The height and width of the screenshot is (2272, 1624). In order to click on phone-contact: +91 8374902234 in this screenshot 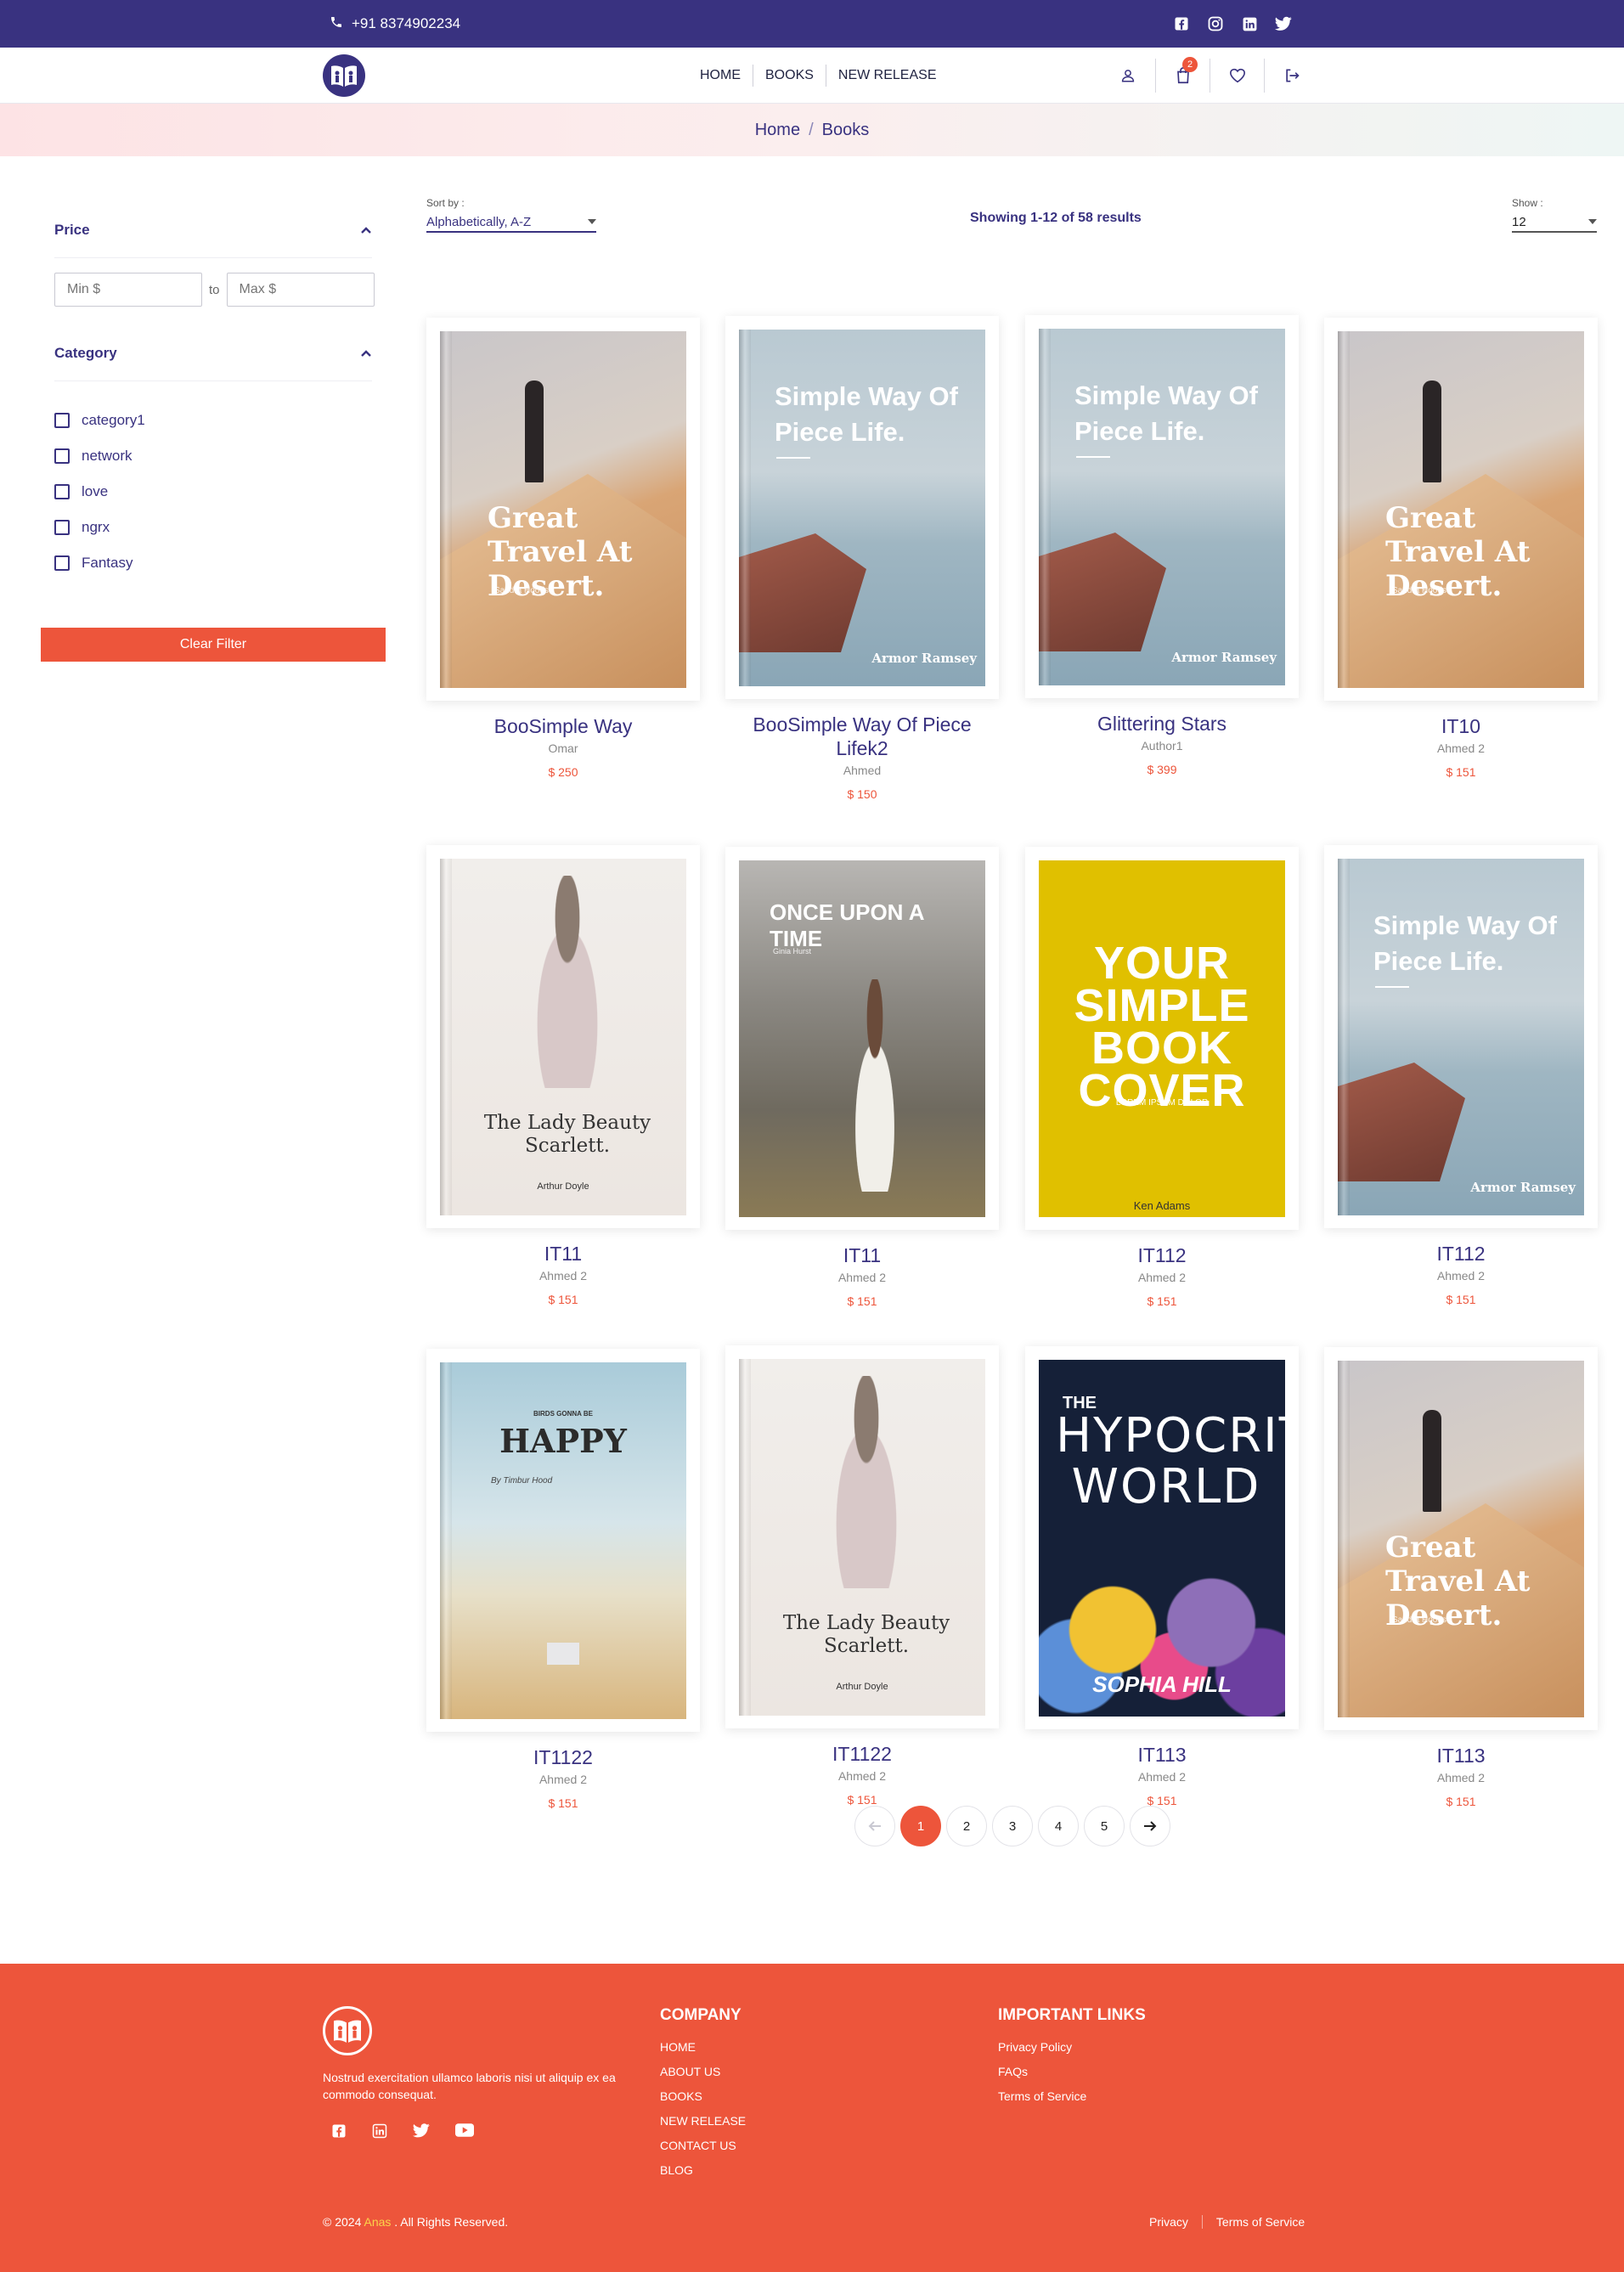, I will do `click(395, 24)`.